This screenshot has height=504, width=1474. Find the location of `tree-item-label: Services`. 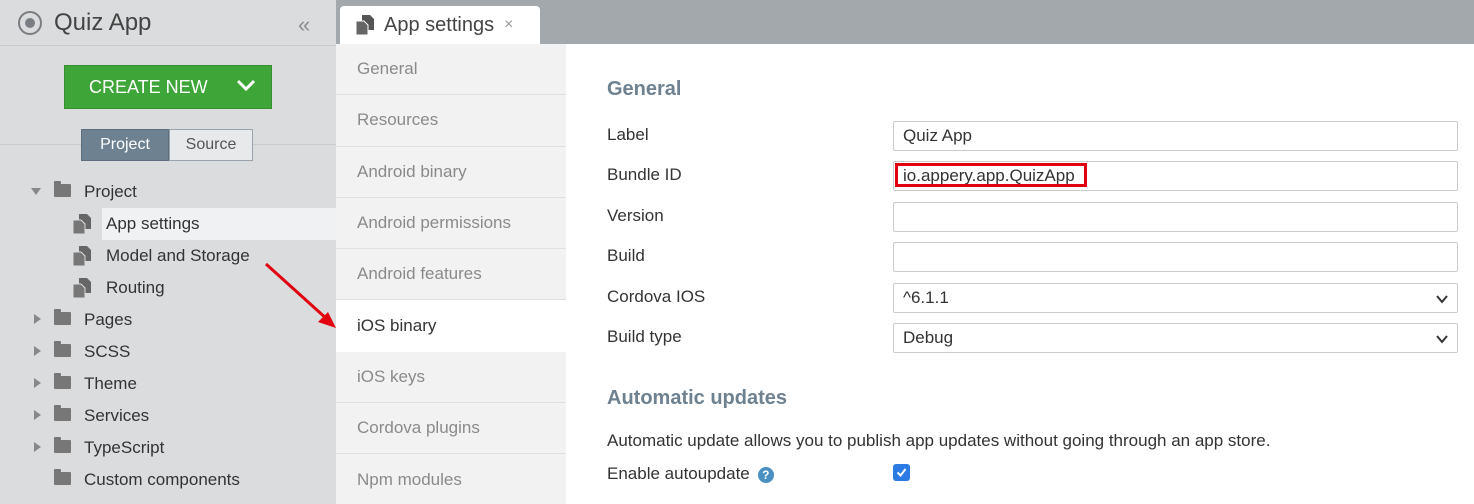

tree-item-label: Services is located at coordinates (117, 415).